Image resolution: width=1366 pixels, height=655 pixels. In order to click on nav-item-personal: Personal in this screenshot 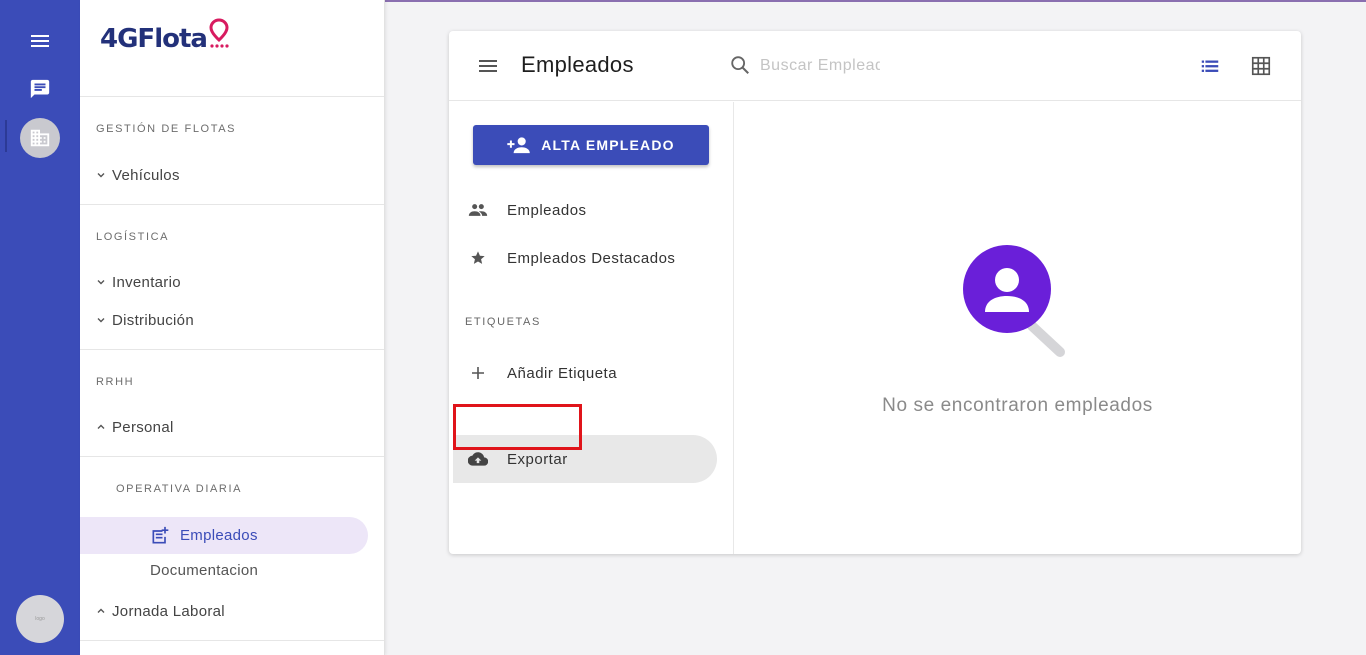, I will do `click(230, 427)`.